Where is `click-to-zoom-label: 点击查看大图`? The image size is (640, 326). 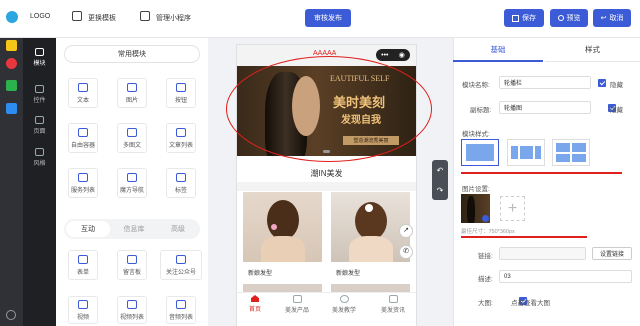 click-to-zoom-label: 点击查看大图 is located at coordinates (530, 303).